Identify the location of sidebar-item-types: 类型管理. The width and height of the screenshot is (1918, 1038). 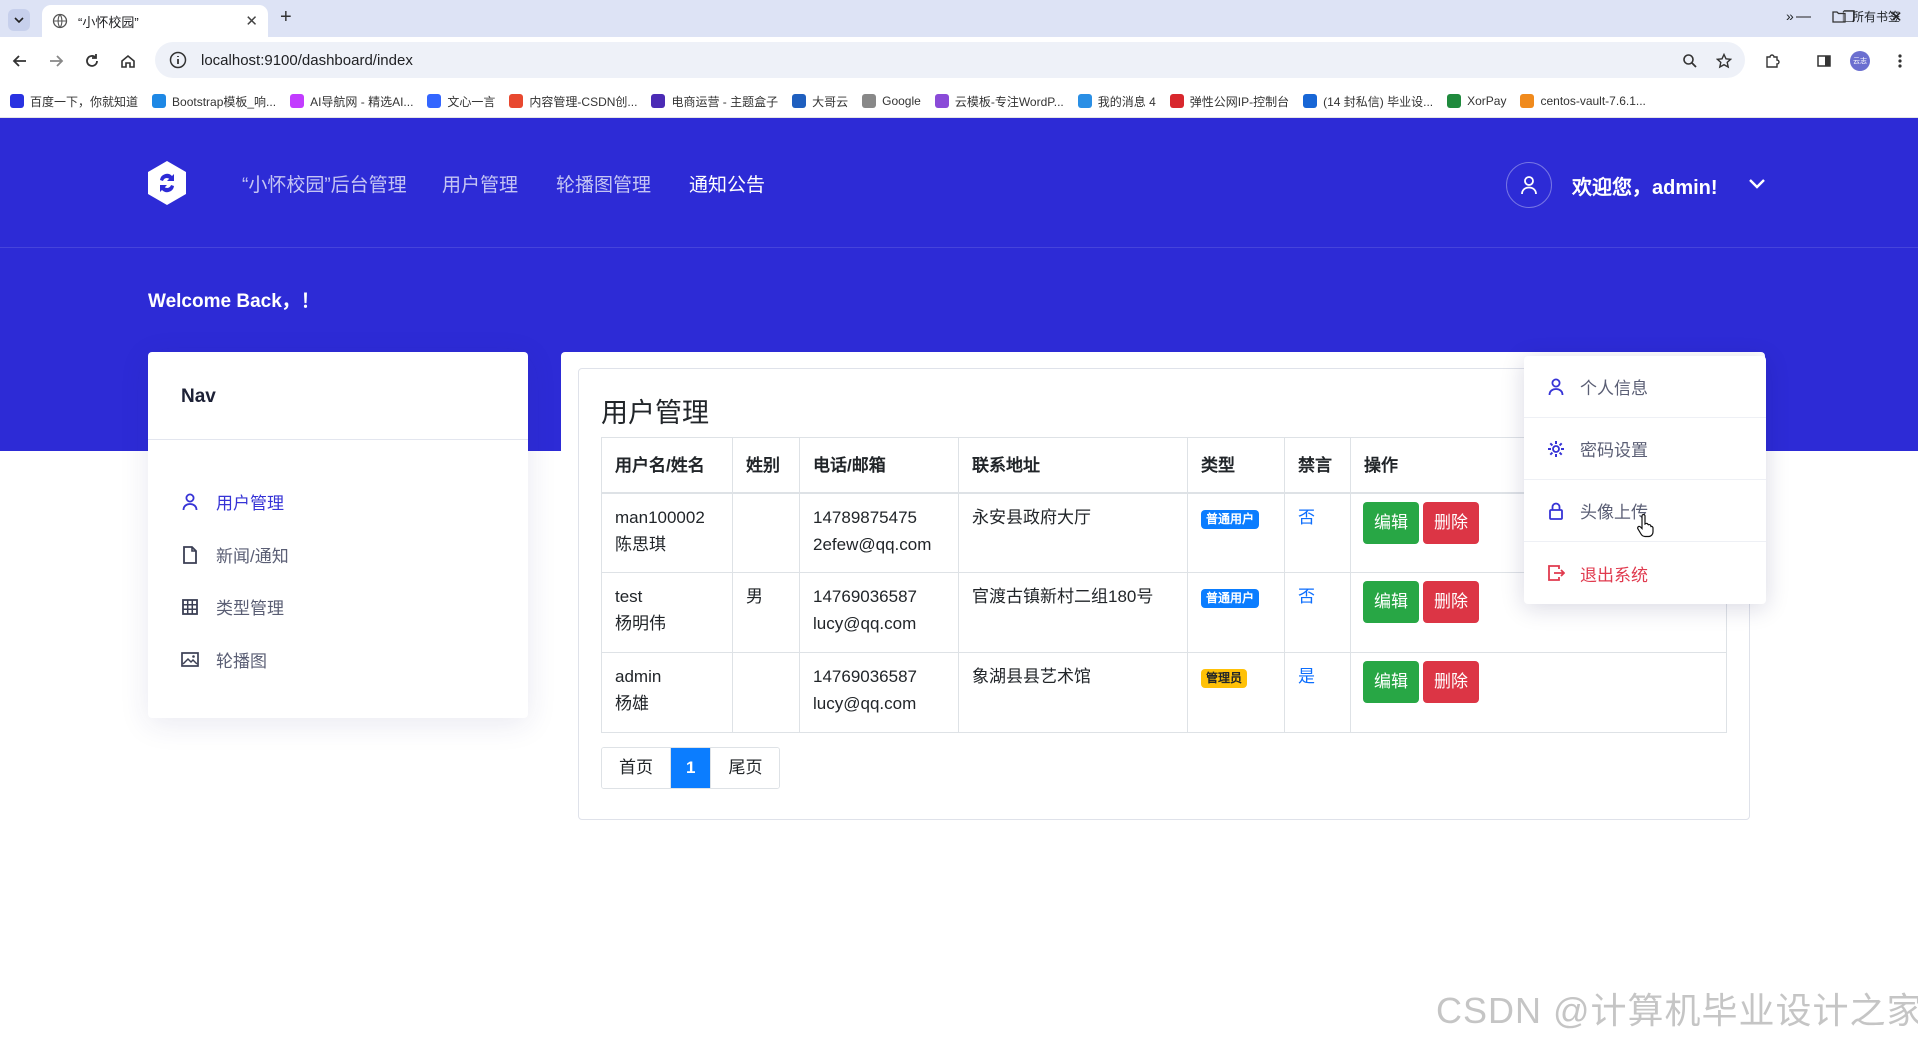
(232, 606).